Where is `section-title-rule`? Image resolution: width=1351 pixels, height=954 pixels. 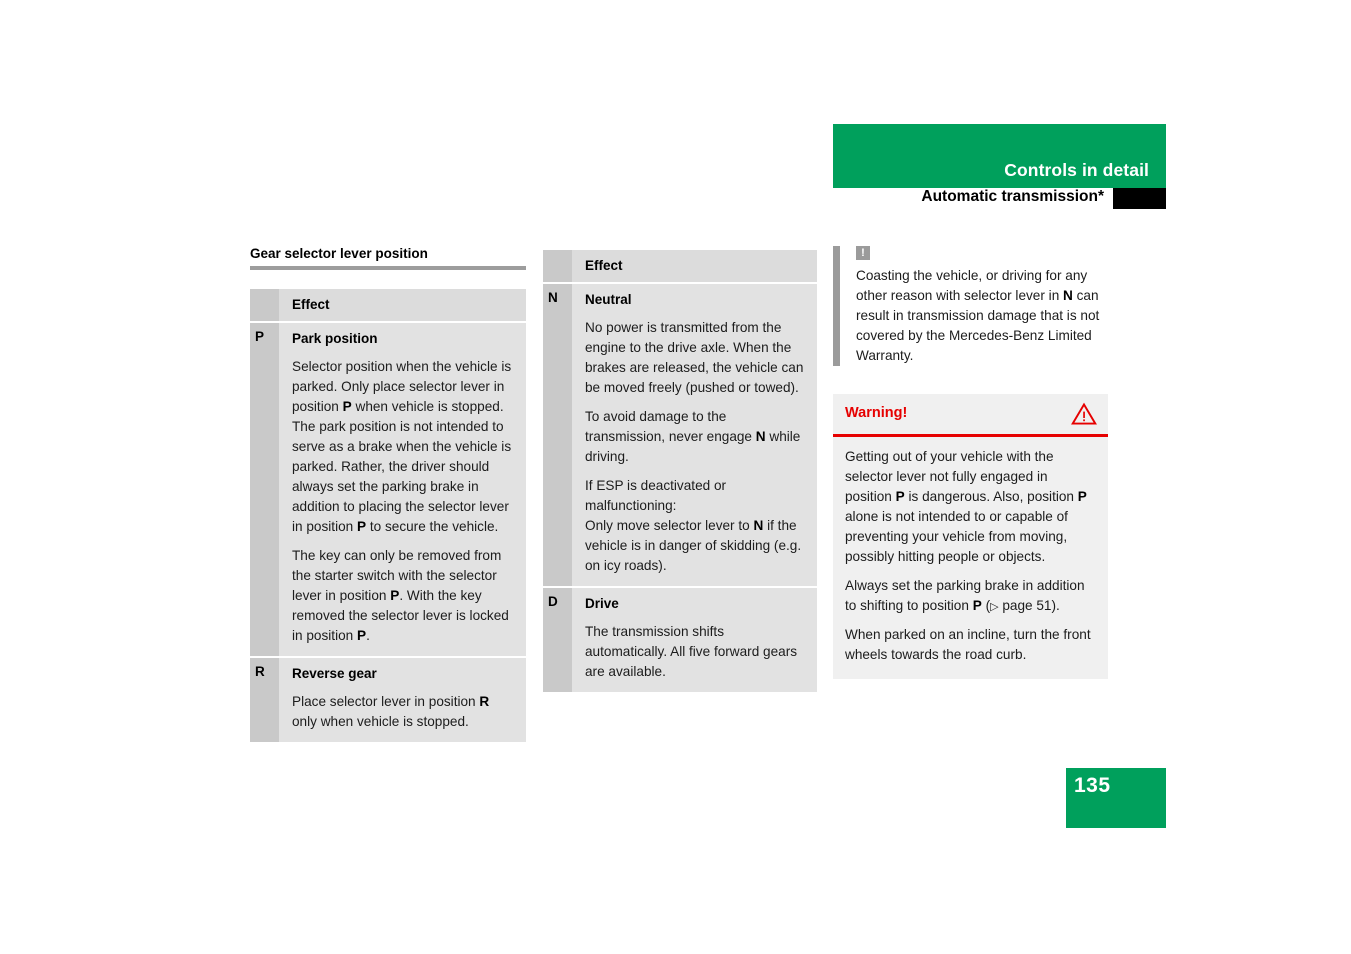
section-title-rule is located at coordinates (388, 268).